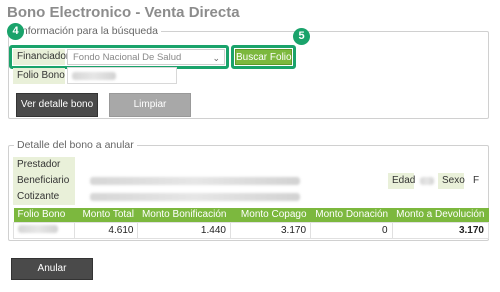  Describe the element at coordinates (440, 215) in the screenshot. I see `col-monto-devolucion: Monto a Devolución` at that location.